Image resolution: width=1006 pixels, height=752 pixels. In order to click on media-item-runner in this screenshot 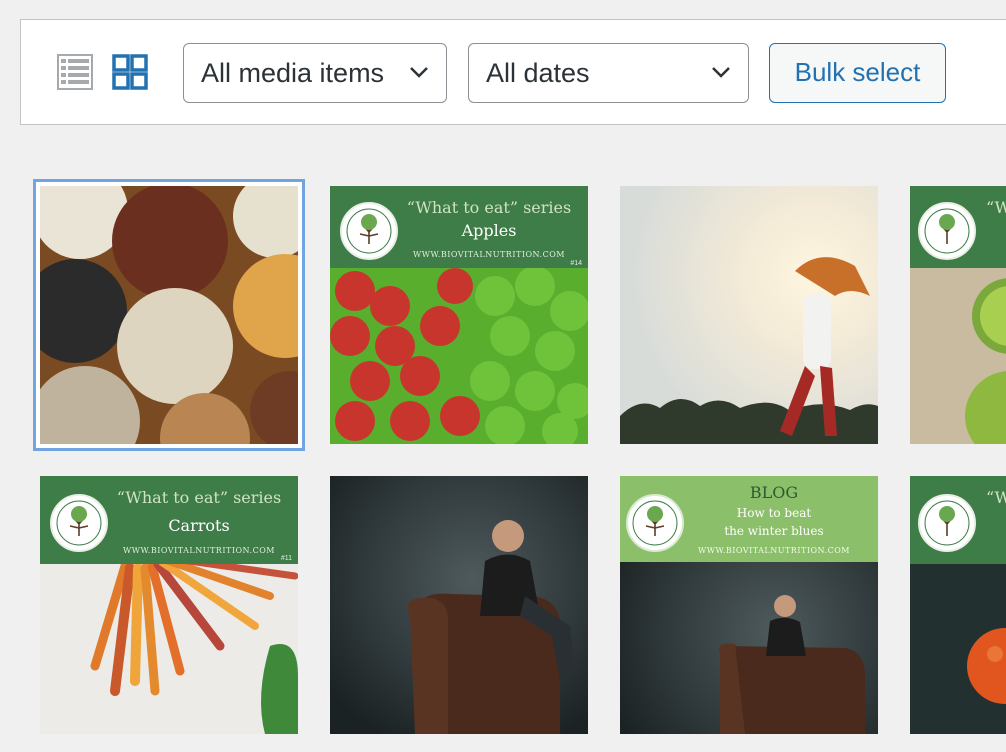, I will do `click(749, 315)`.